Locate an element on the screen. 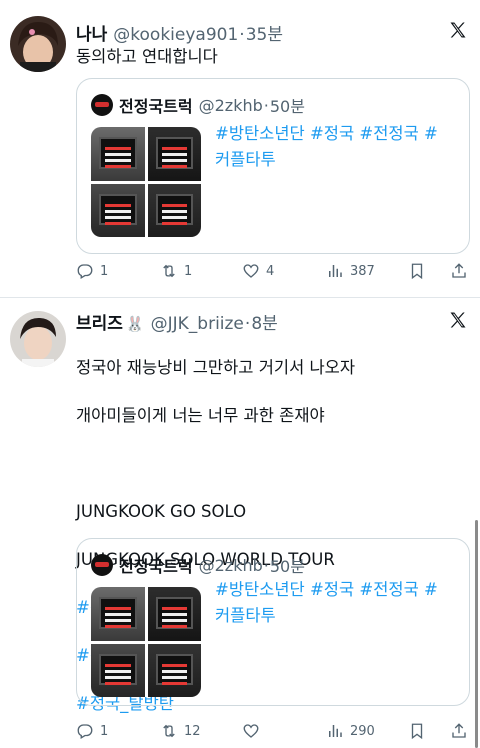 The height and width of the screenshot is (748, 480). like-button: 4 is located at coordinates (258, 271).